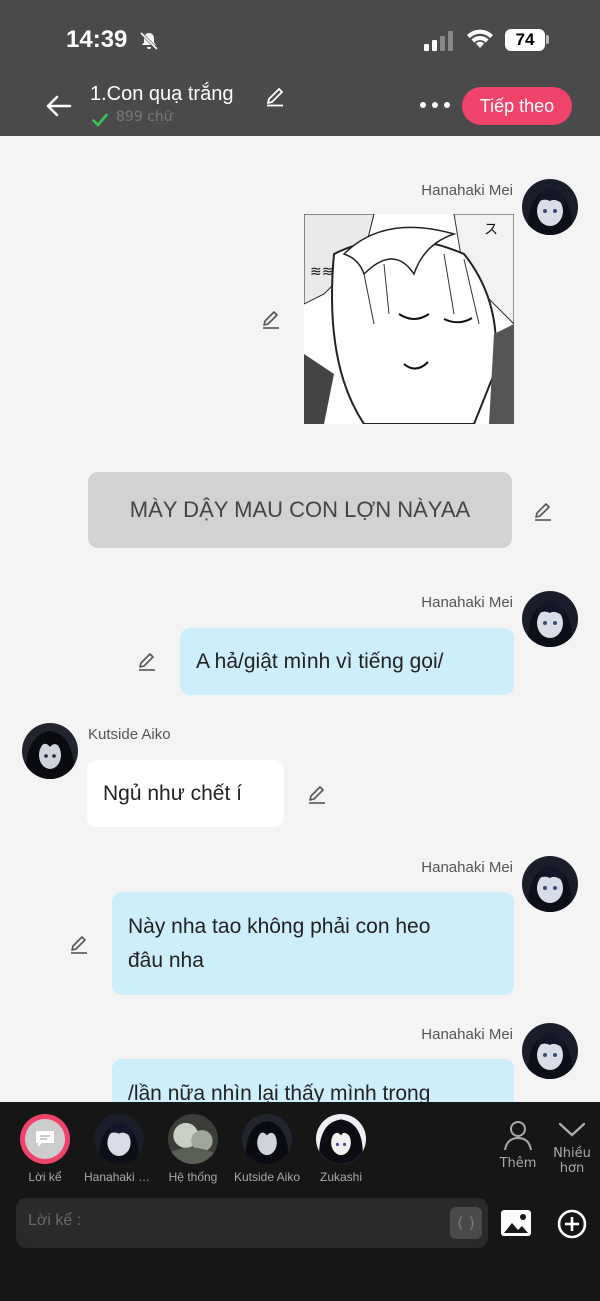 The image size is (600, 1301). I want to click on message-bubble: /lần nữa nhìn lại thấy mình trong, so click(313, 1080).